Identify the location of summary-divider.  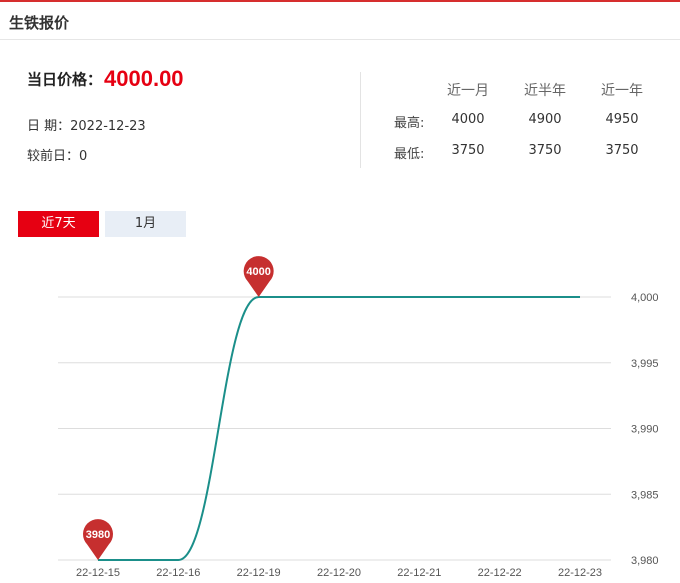
(360, 120).